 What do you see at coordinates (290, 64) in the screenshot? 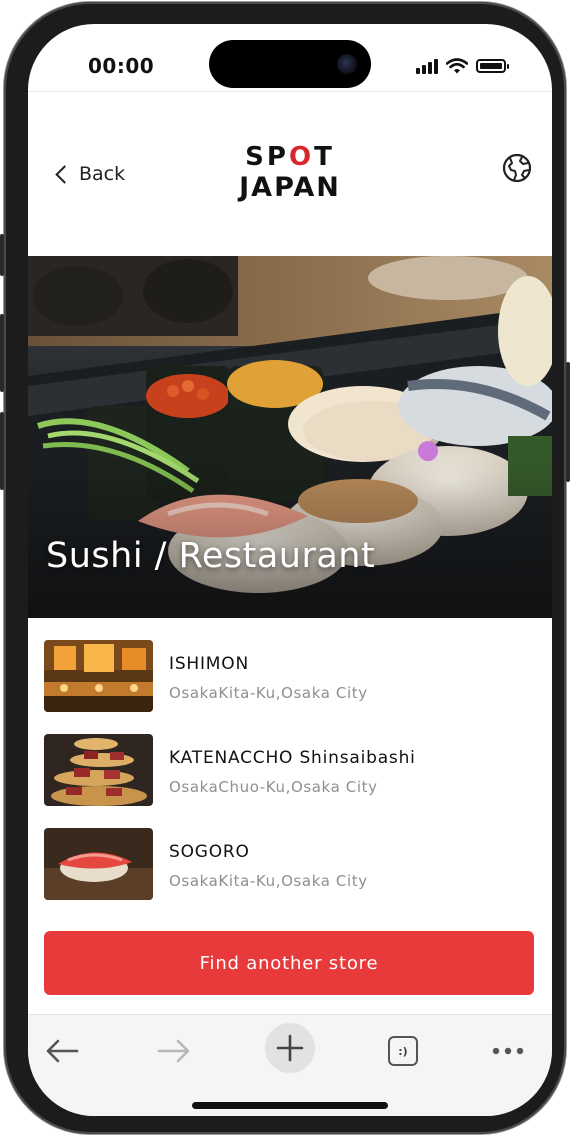
I see `dynamic-island` at bounding box center [290, 64].